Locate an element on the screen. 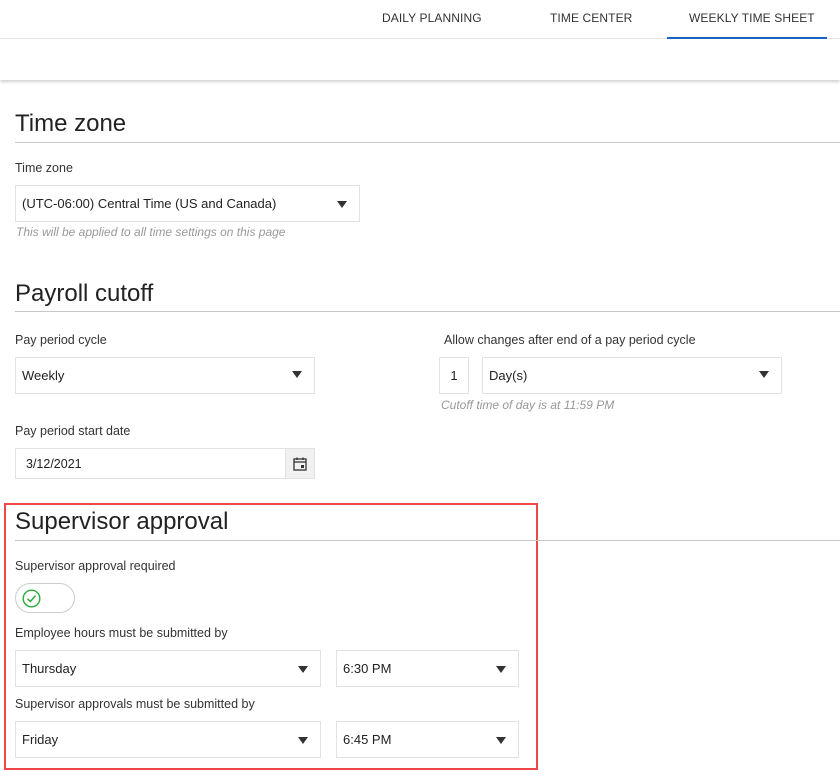 Image resolution: width=840 pixels, height=778 pixels. section-title-time-zone: Time zone is located at coordinates (71, 123).